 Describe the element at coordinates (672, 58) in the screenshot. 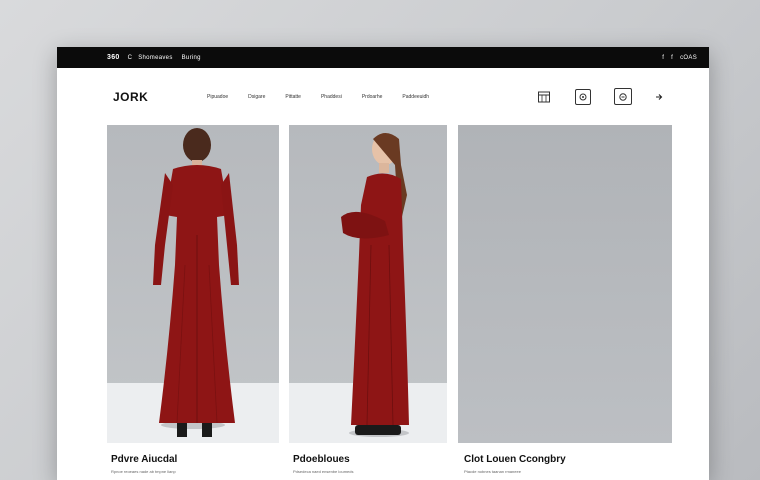

I see `f-icon: f` at that location.